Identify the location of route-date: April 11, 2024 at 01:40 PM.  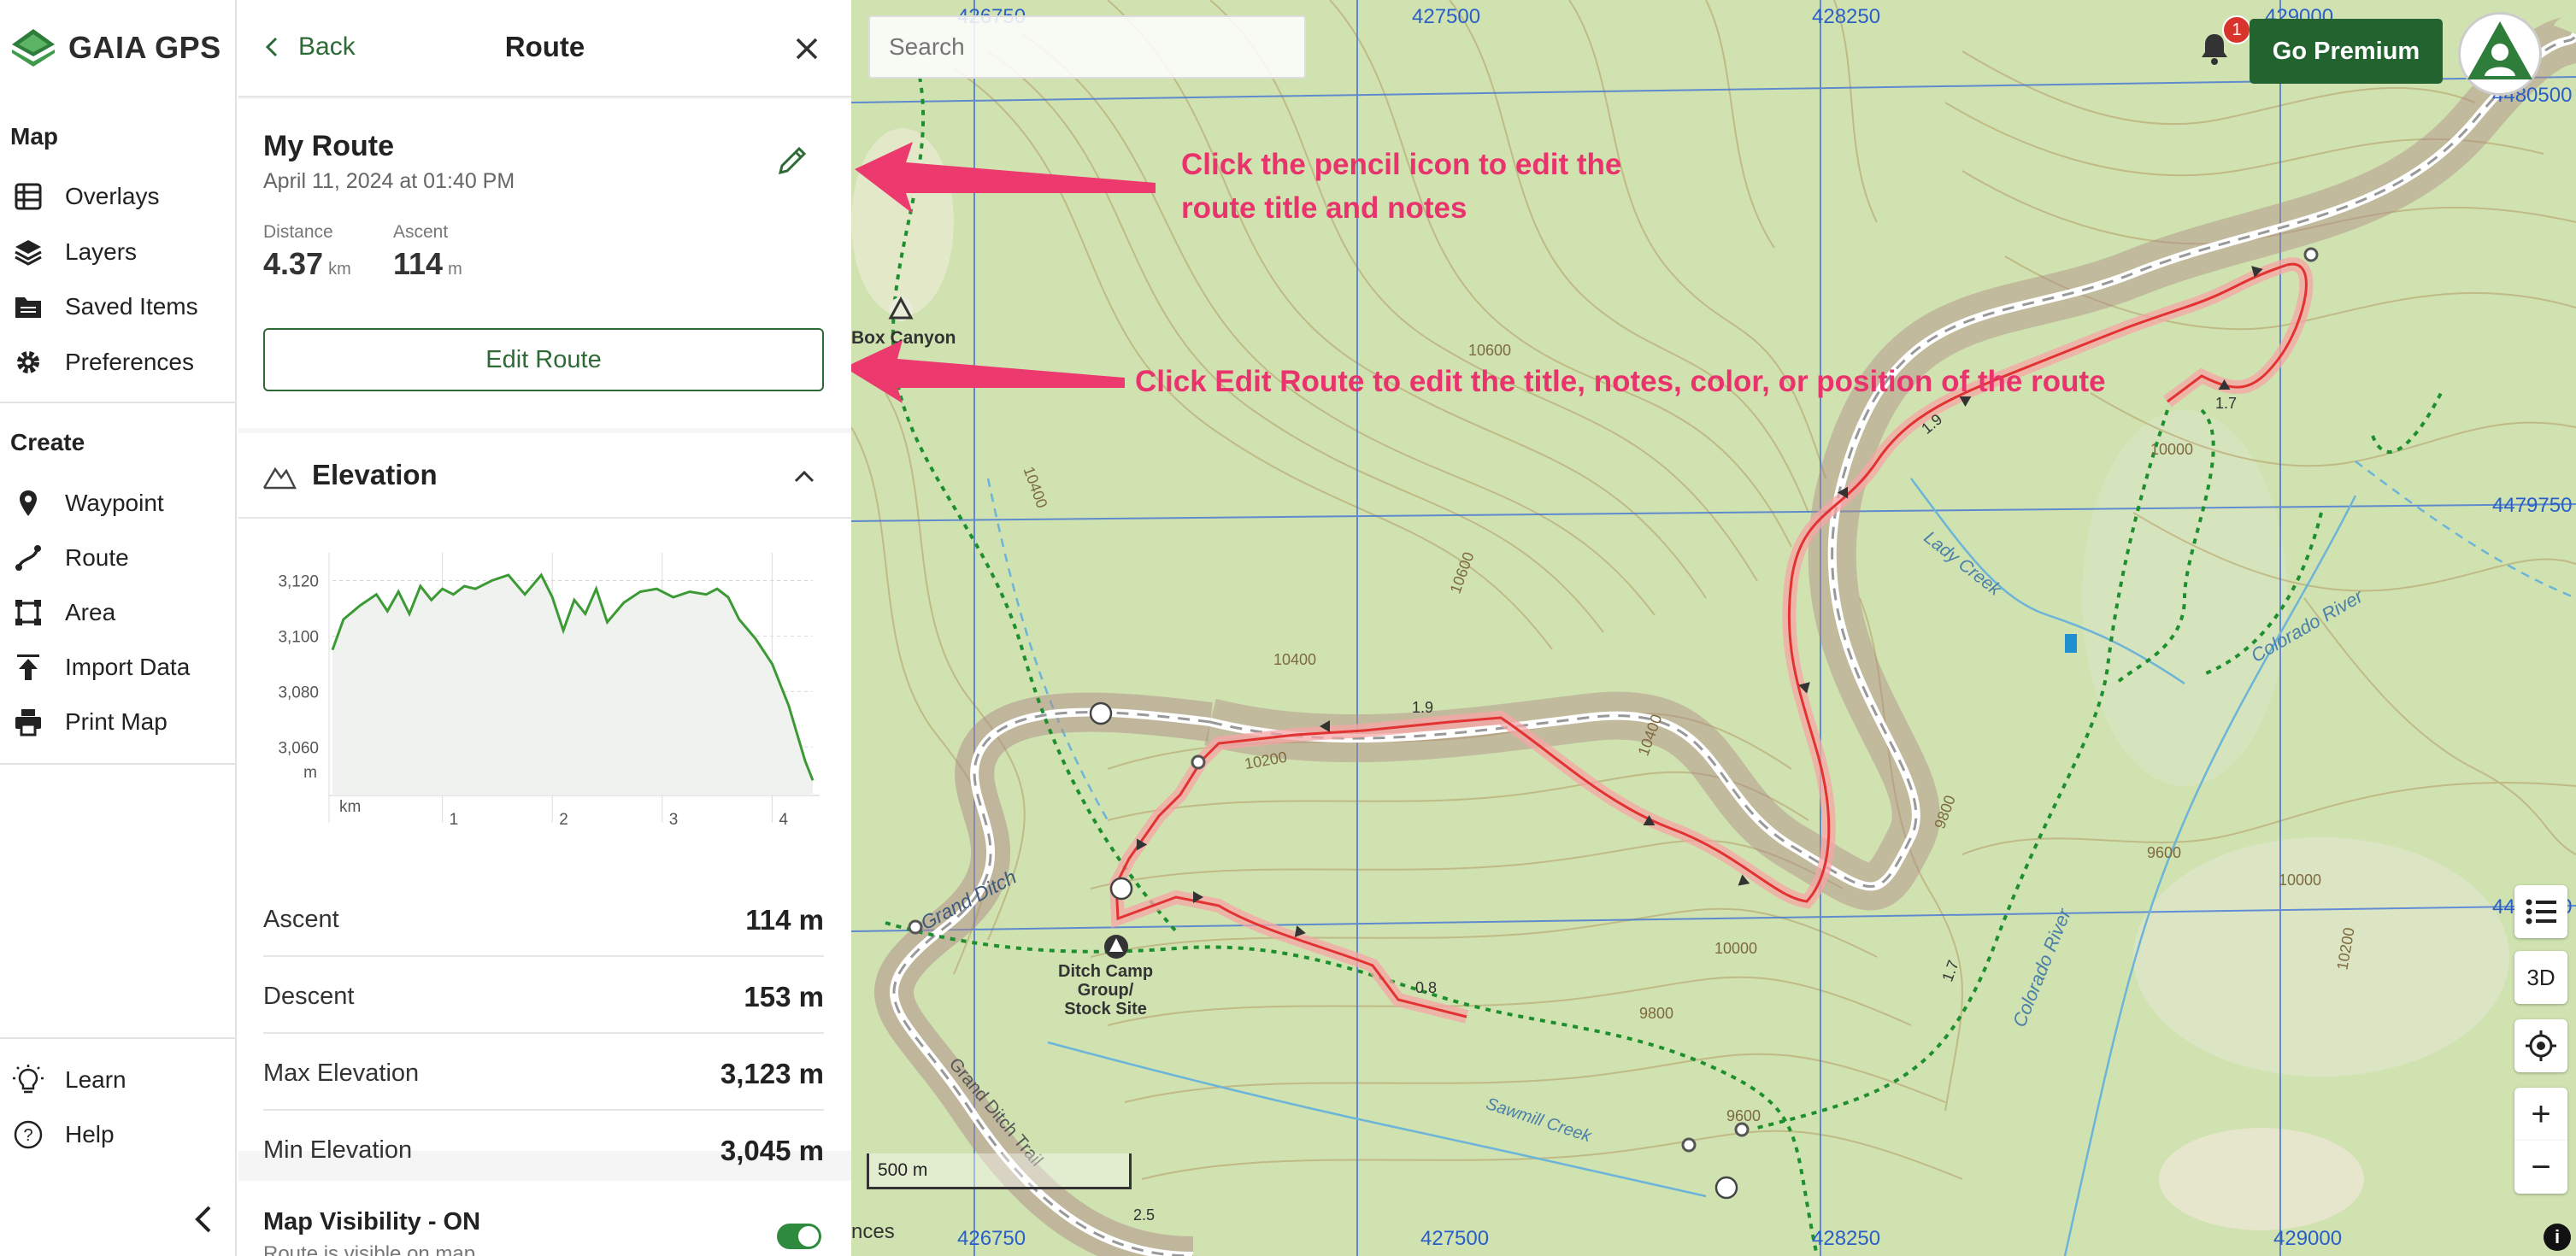
(389, 181).